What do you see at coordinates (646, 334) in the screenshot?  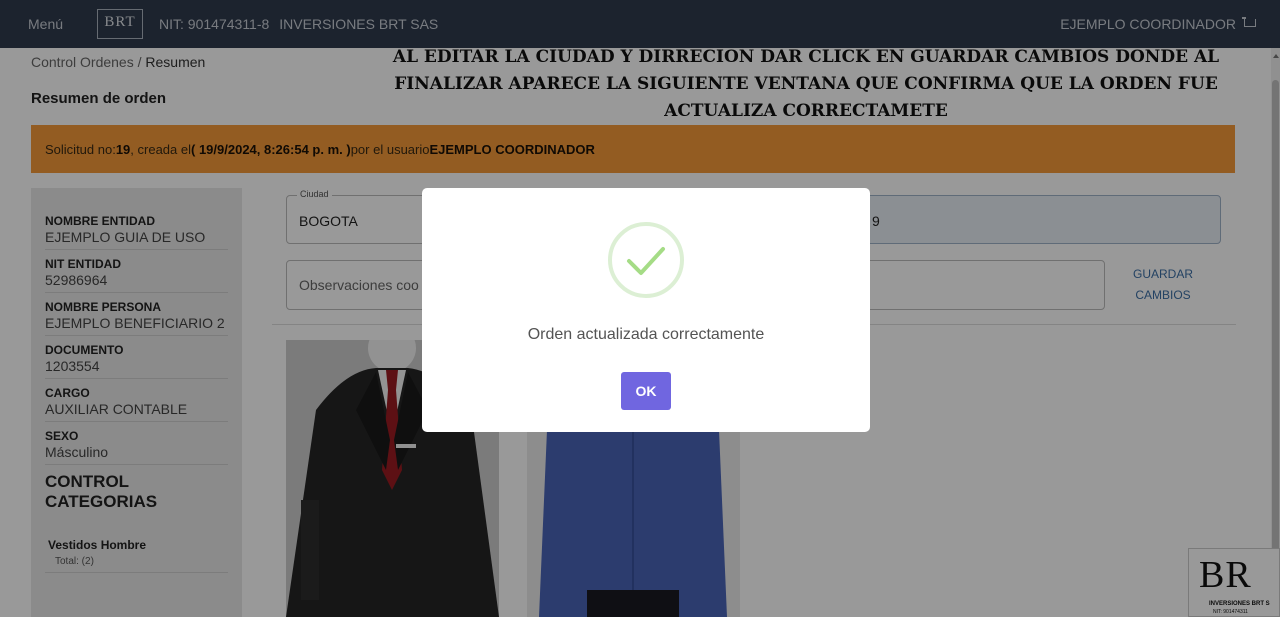 I see `dialog-message: Orden actualizada correctamente` at bounding box center [646, 334].